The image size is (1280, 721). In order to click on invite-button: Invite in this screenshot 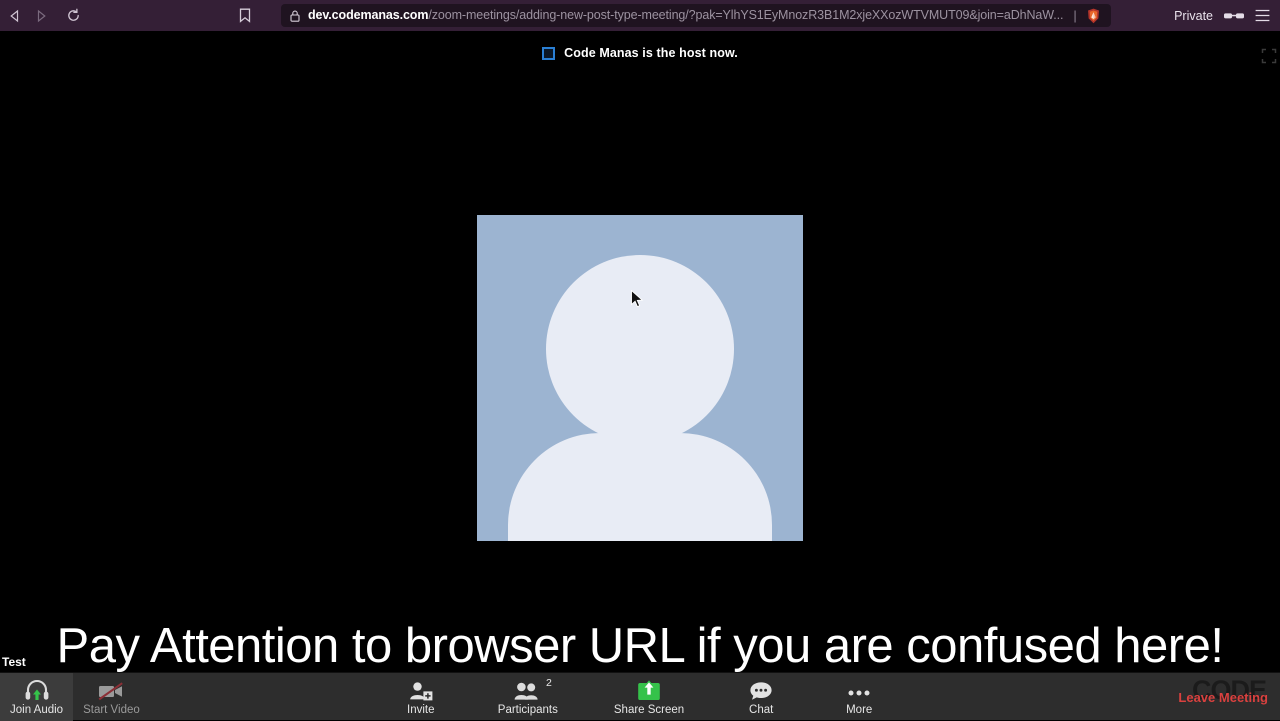, I will do `click(421, 697)`.